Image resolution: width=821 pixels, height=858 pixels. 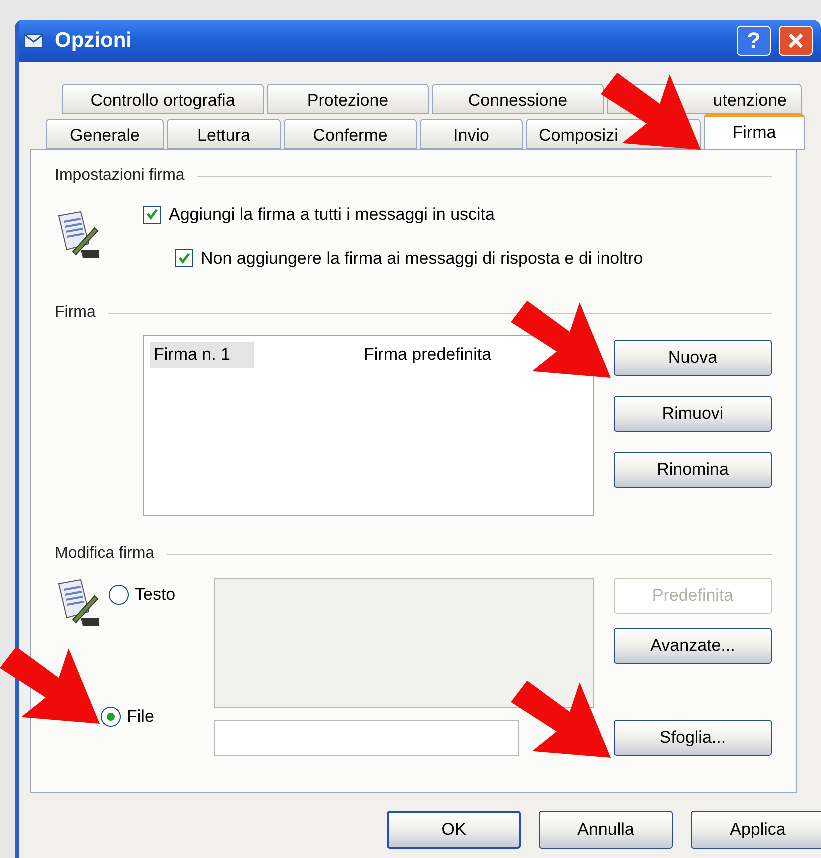 What do you see at coordinates (754, 41) in the screenshot?
I see `help-button: ?` at bounding box center [754, 41].